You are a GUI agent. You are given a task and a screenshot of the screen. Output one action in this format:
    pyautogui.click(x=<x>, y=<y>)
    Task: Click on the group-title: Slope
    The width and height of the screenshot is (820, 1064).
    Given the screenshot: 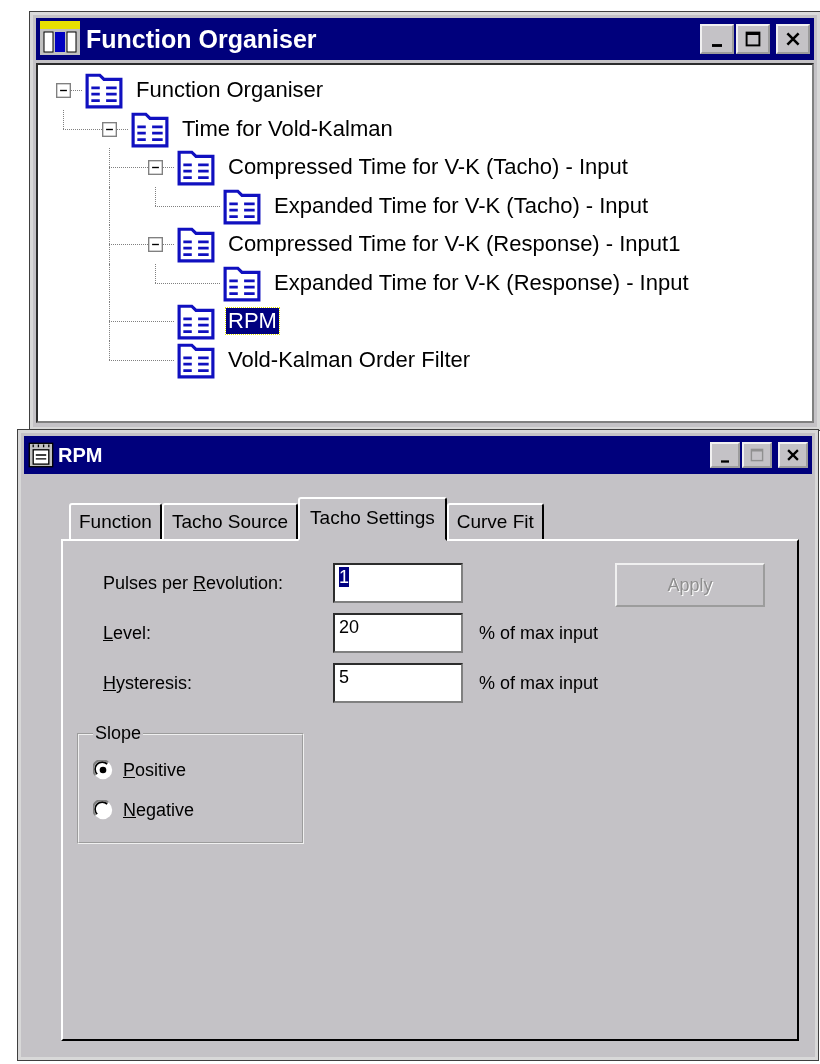 What is the action you would take?
    pyautogui.click(x=118, y=733)
    